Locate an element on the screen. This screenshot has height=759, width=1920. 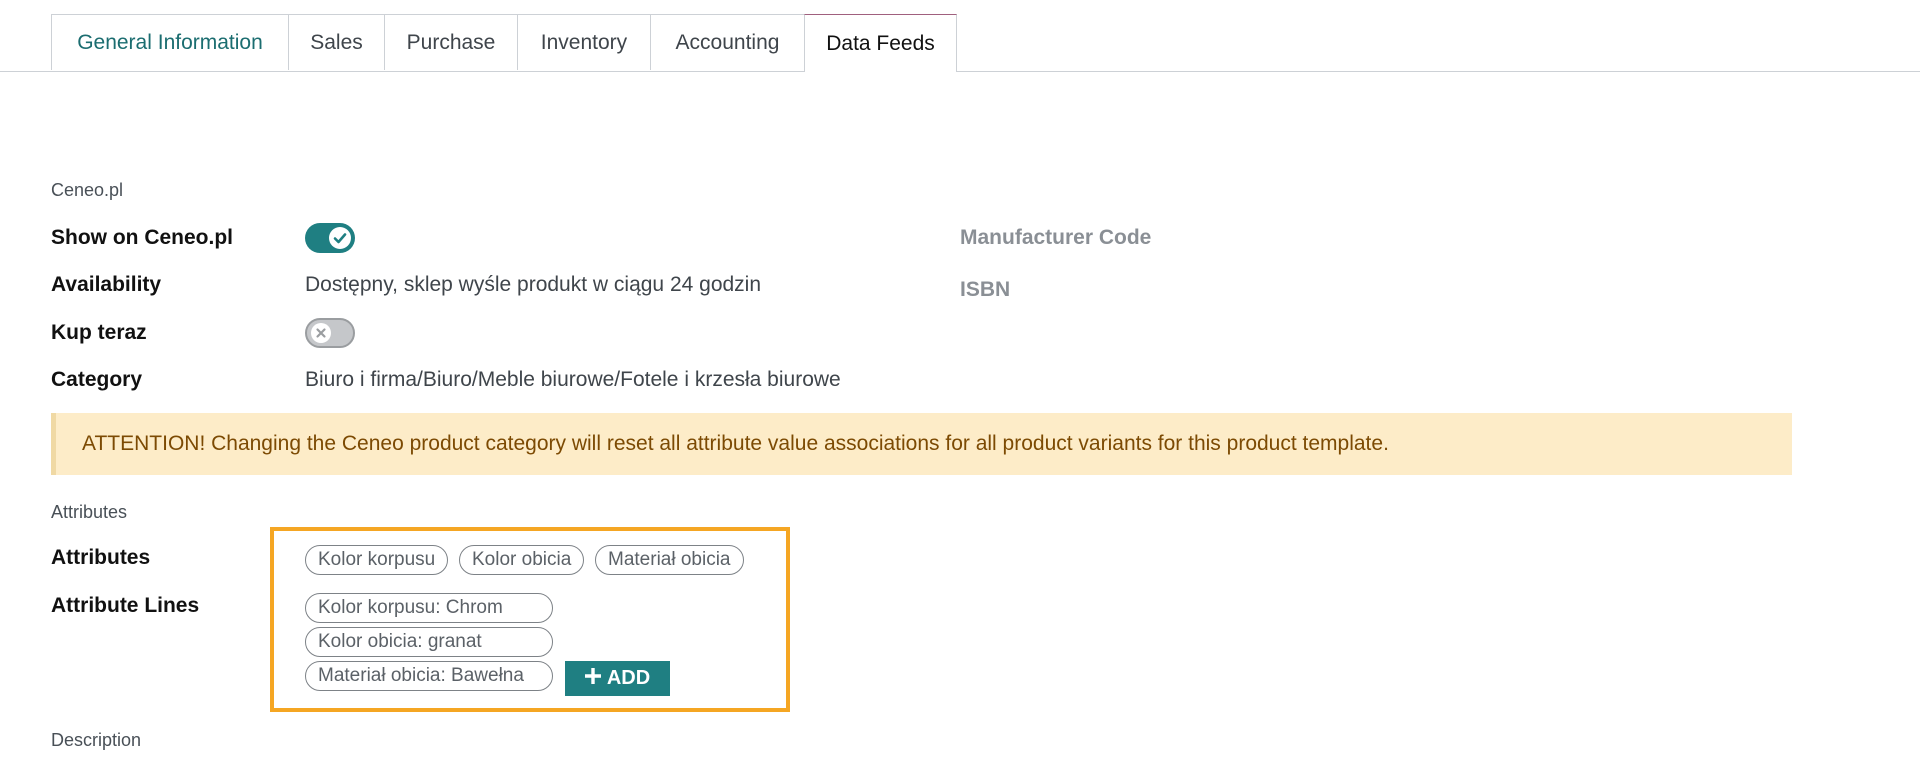
attribute-tag: Kolor obicia is located at coordinates (522, 560).